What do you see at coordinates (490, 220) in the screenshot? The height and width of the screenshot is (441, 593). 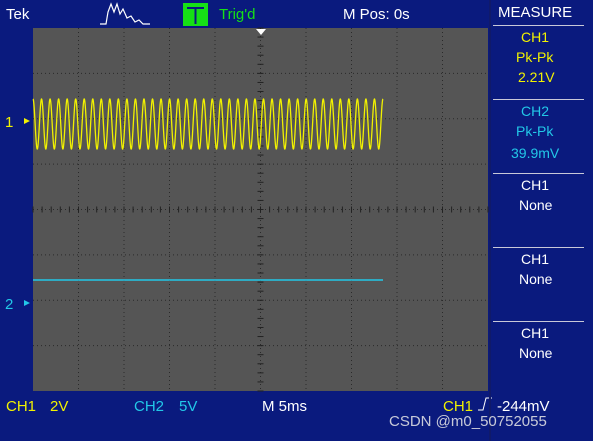 I see `menu-frame` at bounding box center [490, 220].